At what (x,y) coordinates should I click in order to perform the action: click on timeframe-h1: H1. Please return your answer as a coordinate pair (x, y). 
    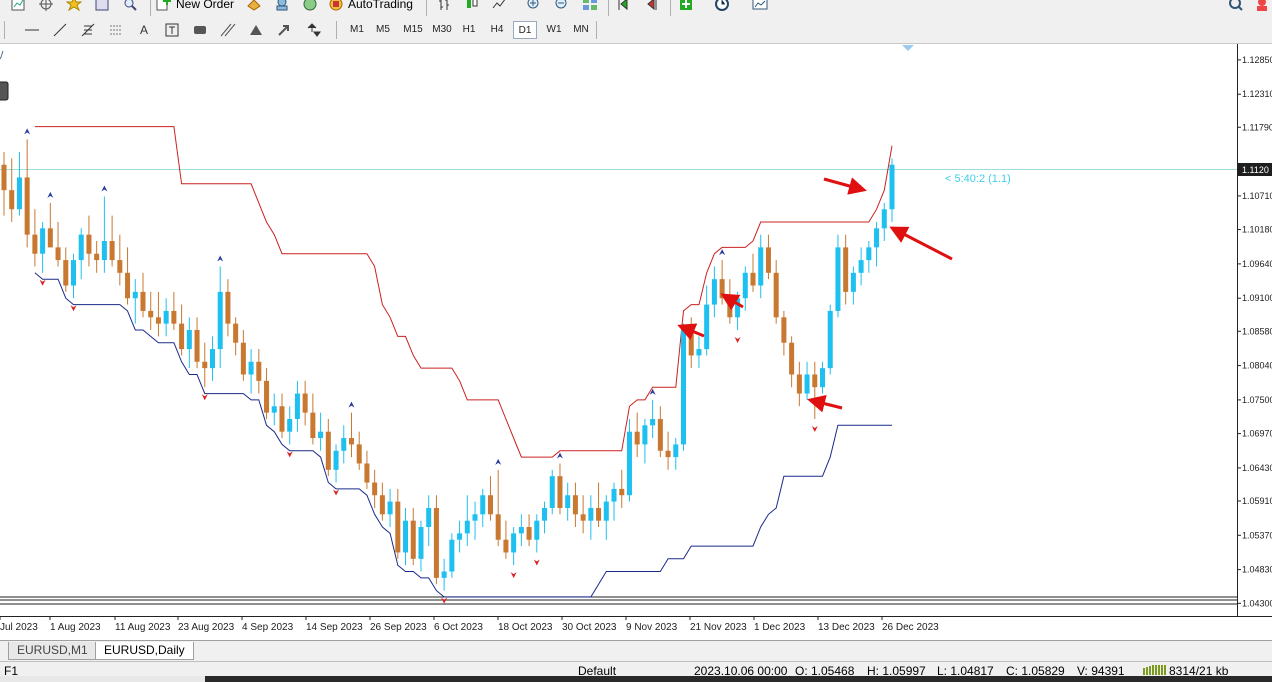
    Looking at the image, I should click on (469, 30).